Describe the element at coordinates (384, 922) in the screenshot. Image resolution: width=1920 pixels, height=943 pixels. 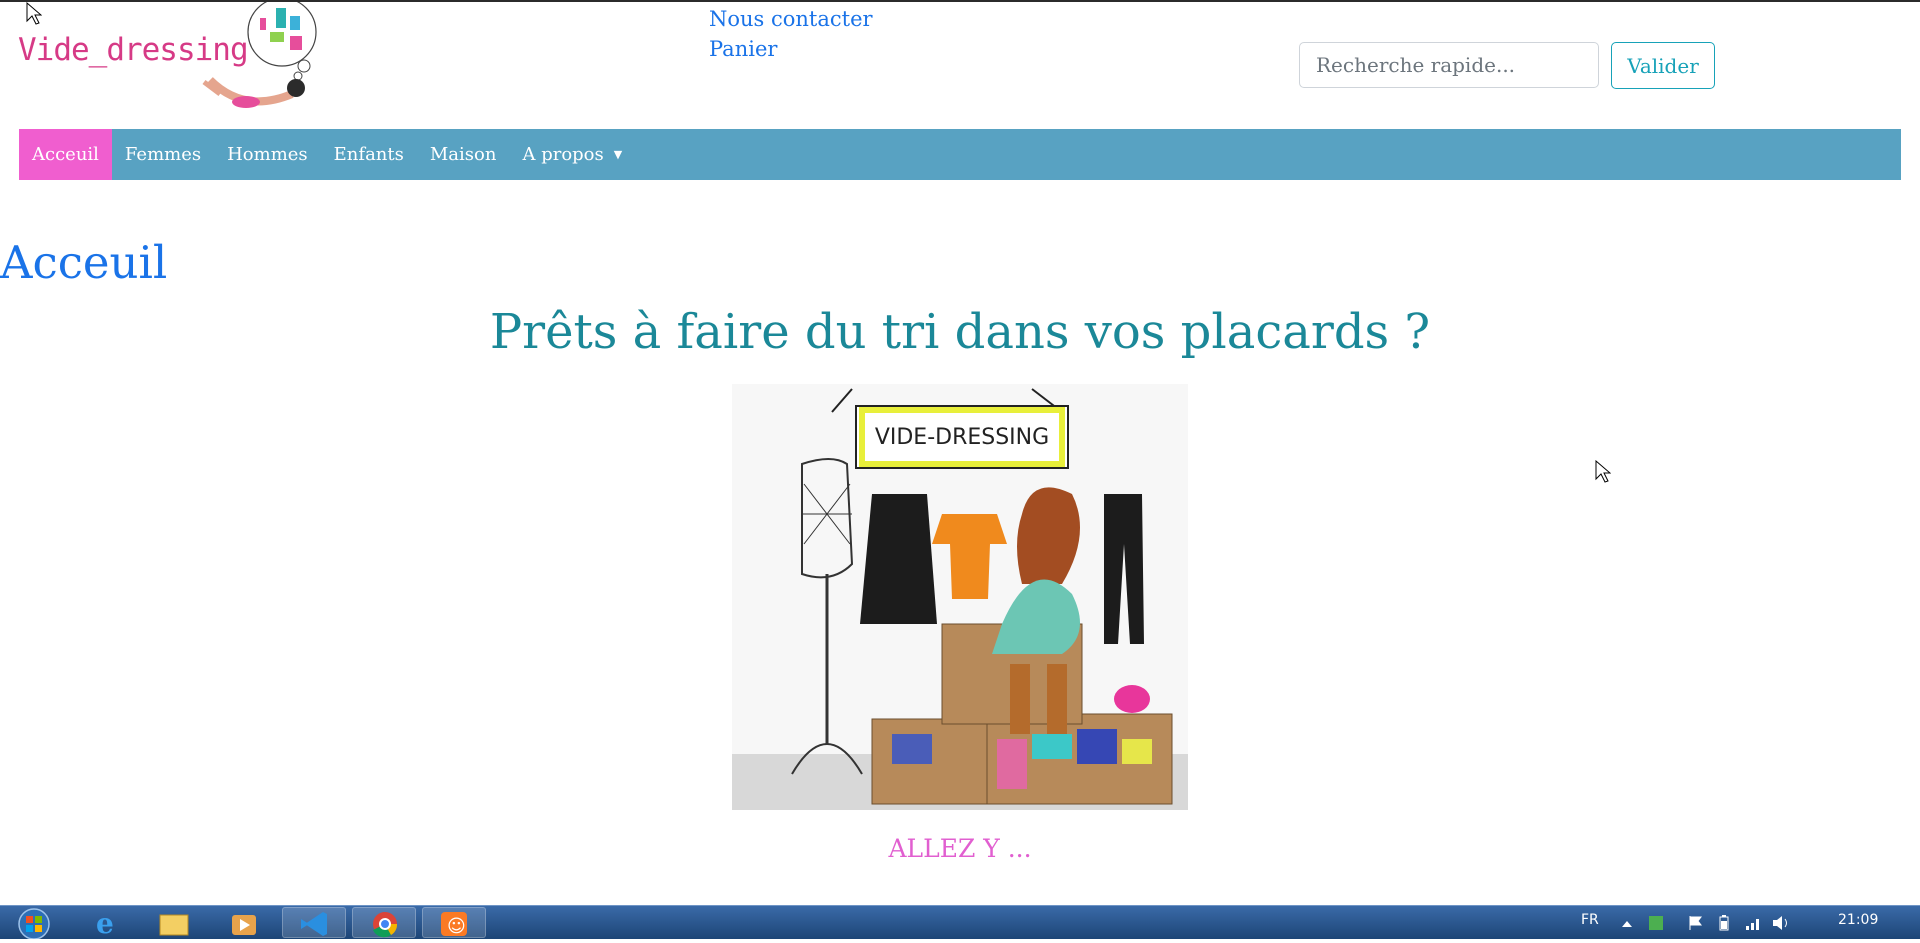
I see `chrome-icon` at that location.